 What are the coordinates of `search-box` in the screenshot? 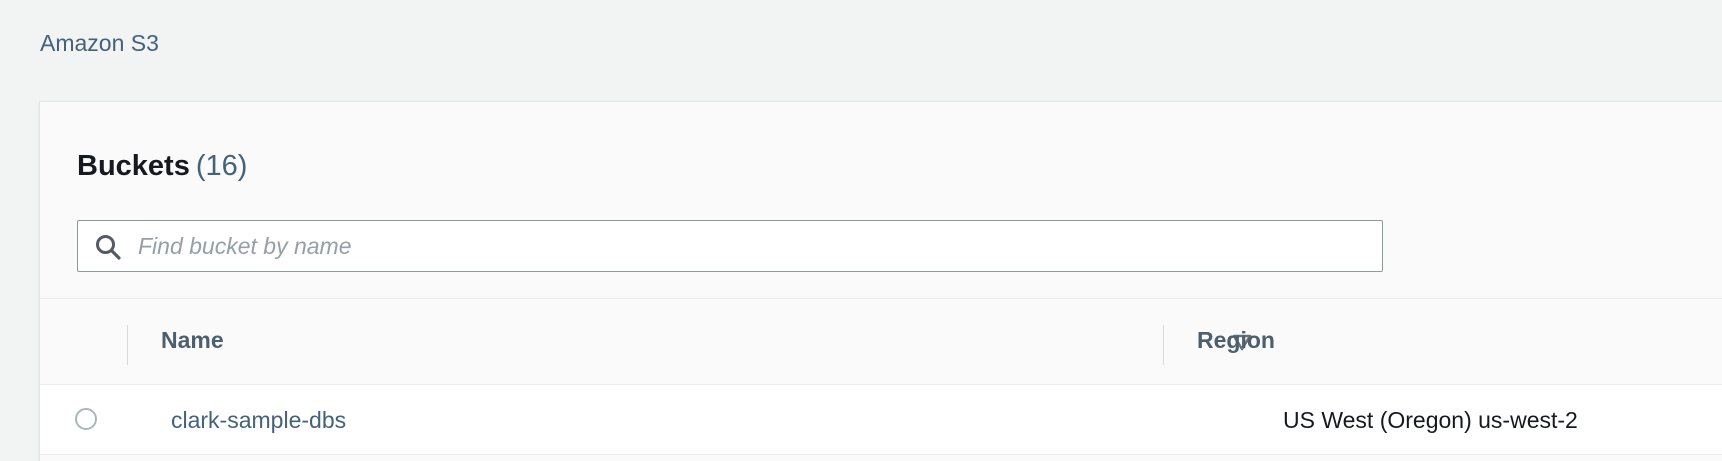 It's located at (730, 246).